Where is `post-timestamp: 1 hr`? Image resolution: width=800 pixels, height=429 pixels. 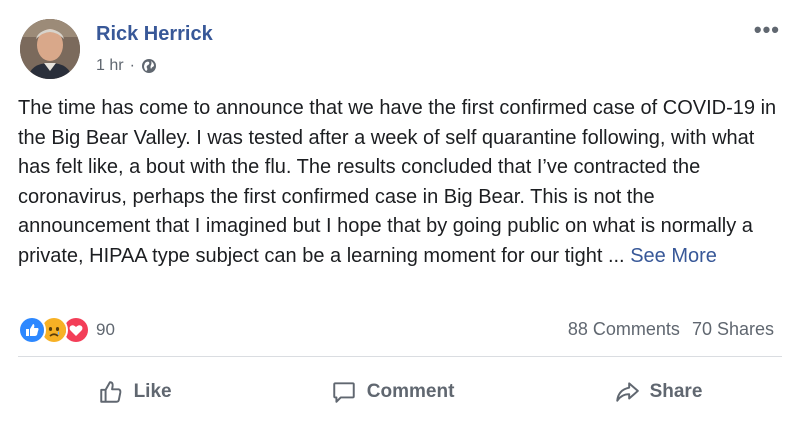
post-timestamp: 1 hr is located at coordinates (110, 66).